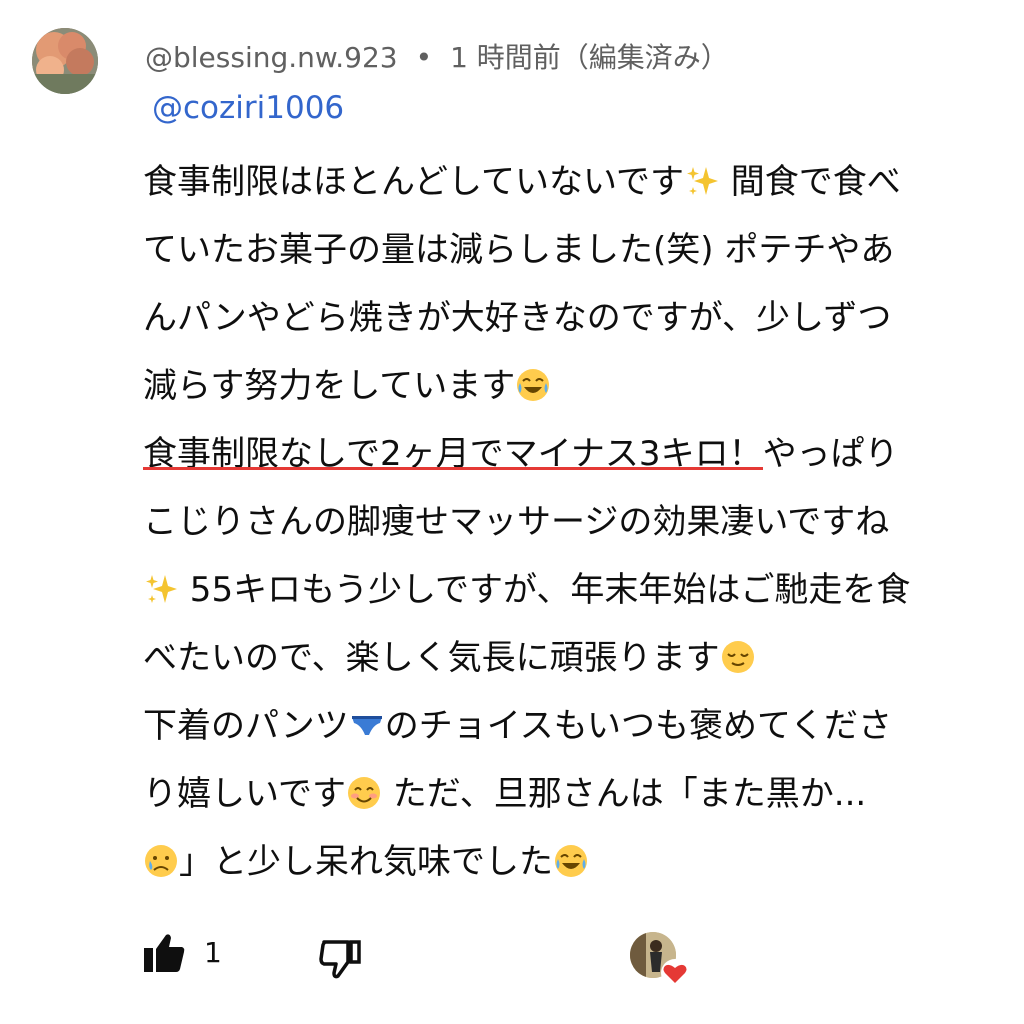  What do you see at coordinates (161, 855) in the screenshot?
I see `sad-emoji-icon` at bounding box center [161, 855].